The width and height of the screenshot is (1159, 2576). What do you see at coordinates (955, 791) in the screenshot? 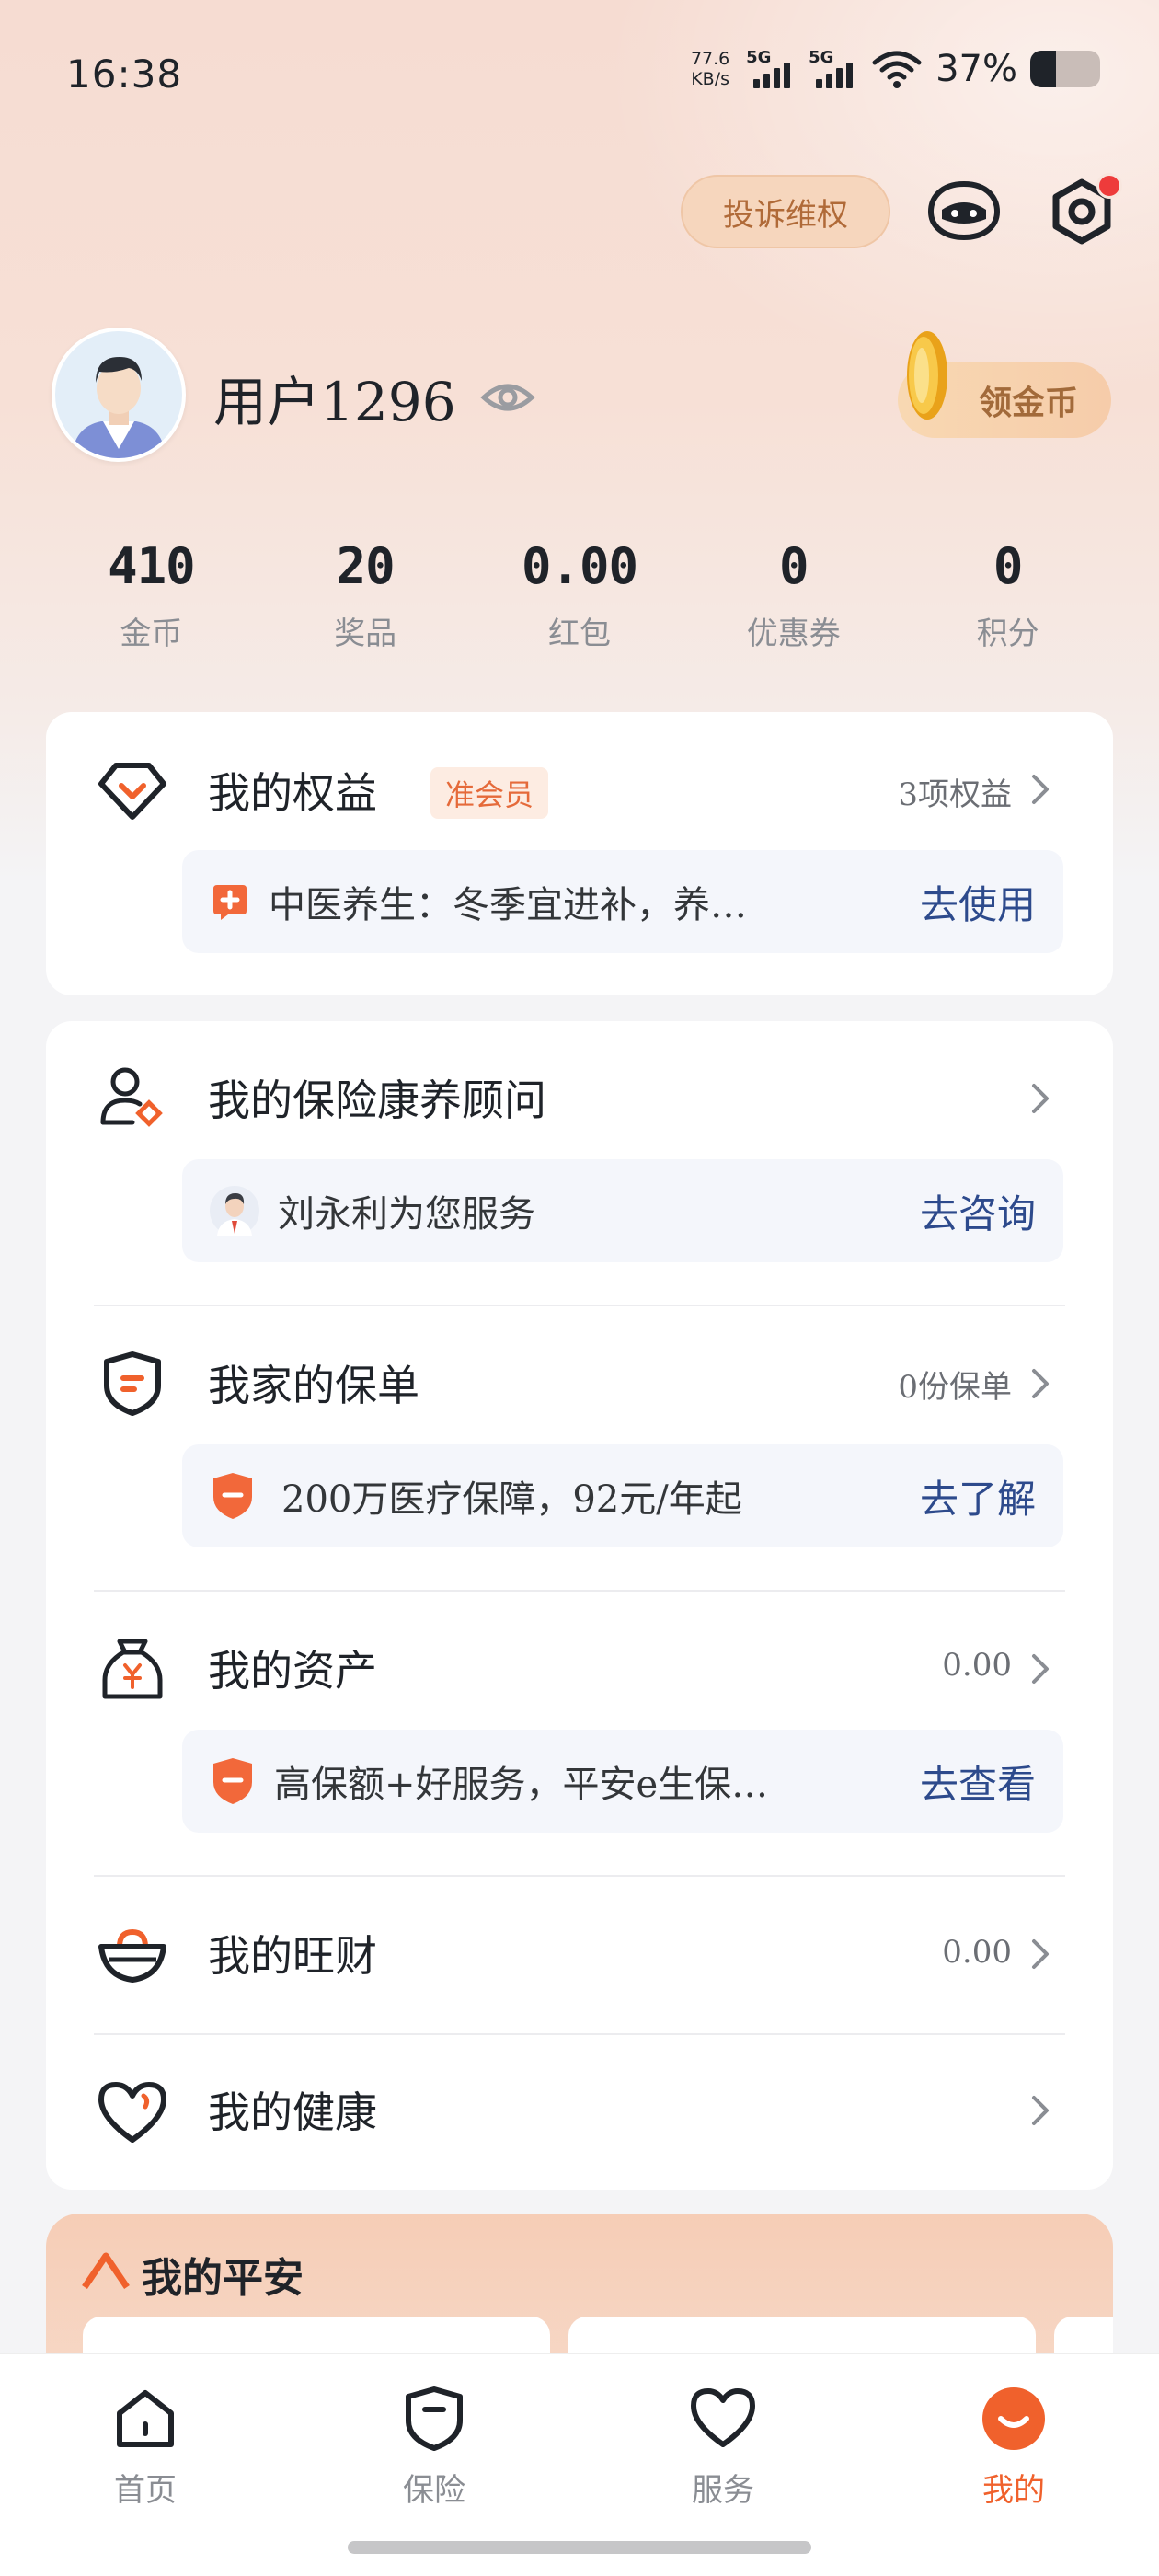
I see `benefits-count: 3项权益` at bounding box center [955, 791].